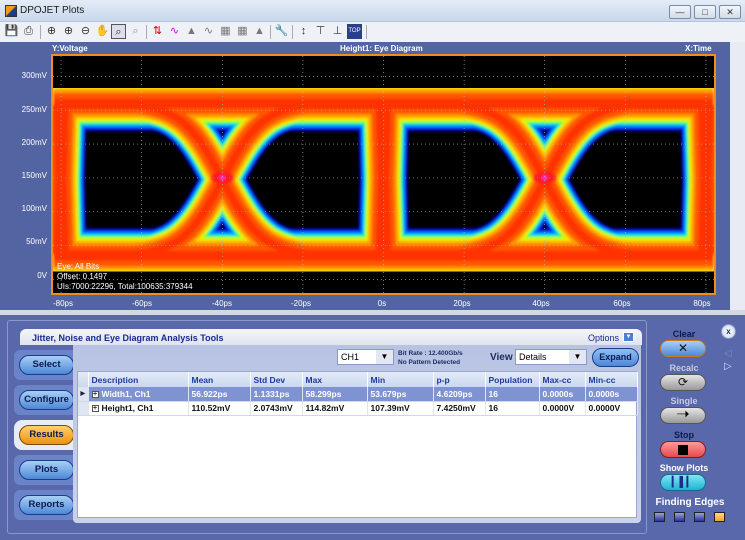 Image resolution: width=745 pixels, height=540 pixels. I want to click on histogram-bars-icon: ▎▌▎, so click(683, 482).